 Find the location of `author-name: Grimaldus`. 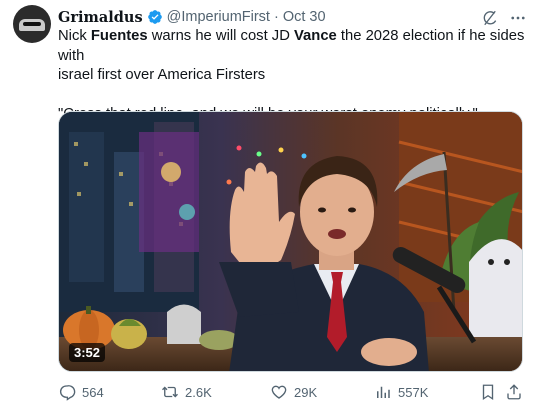

author-name: Grimaldus is located at coordinates (100, 17).